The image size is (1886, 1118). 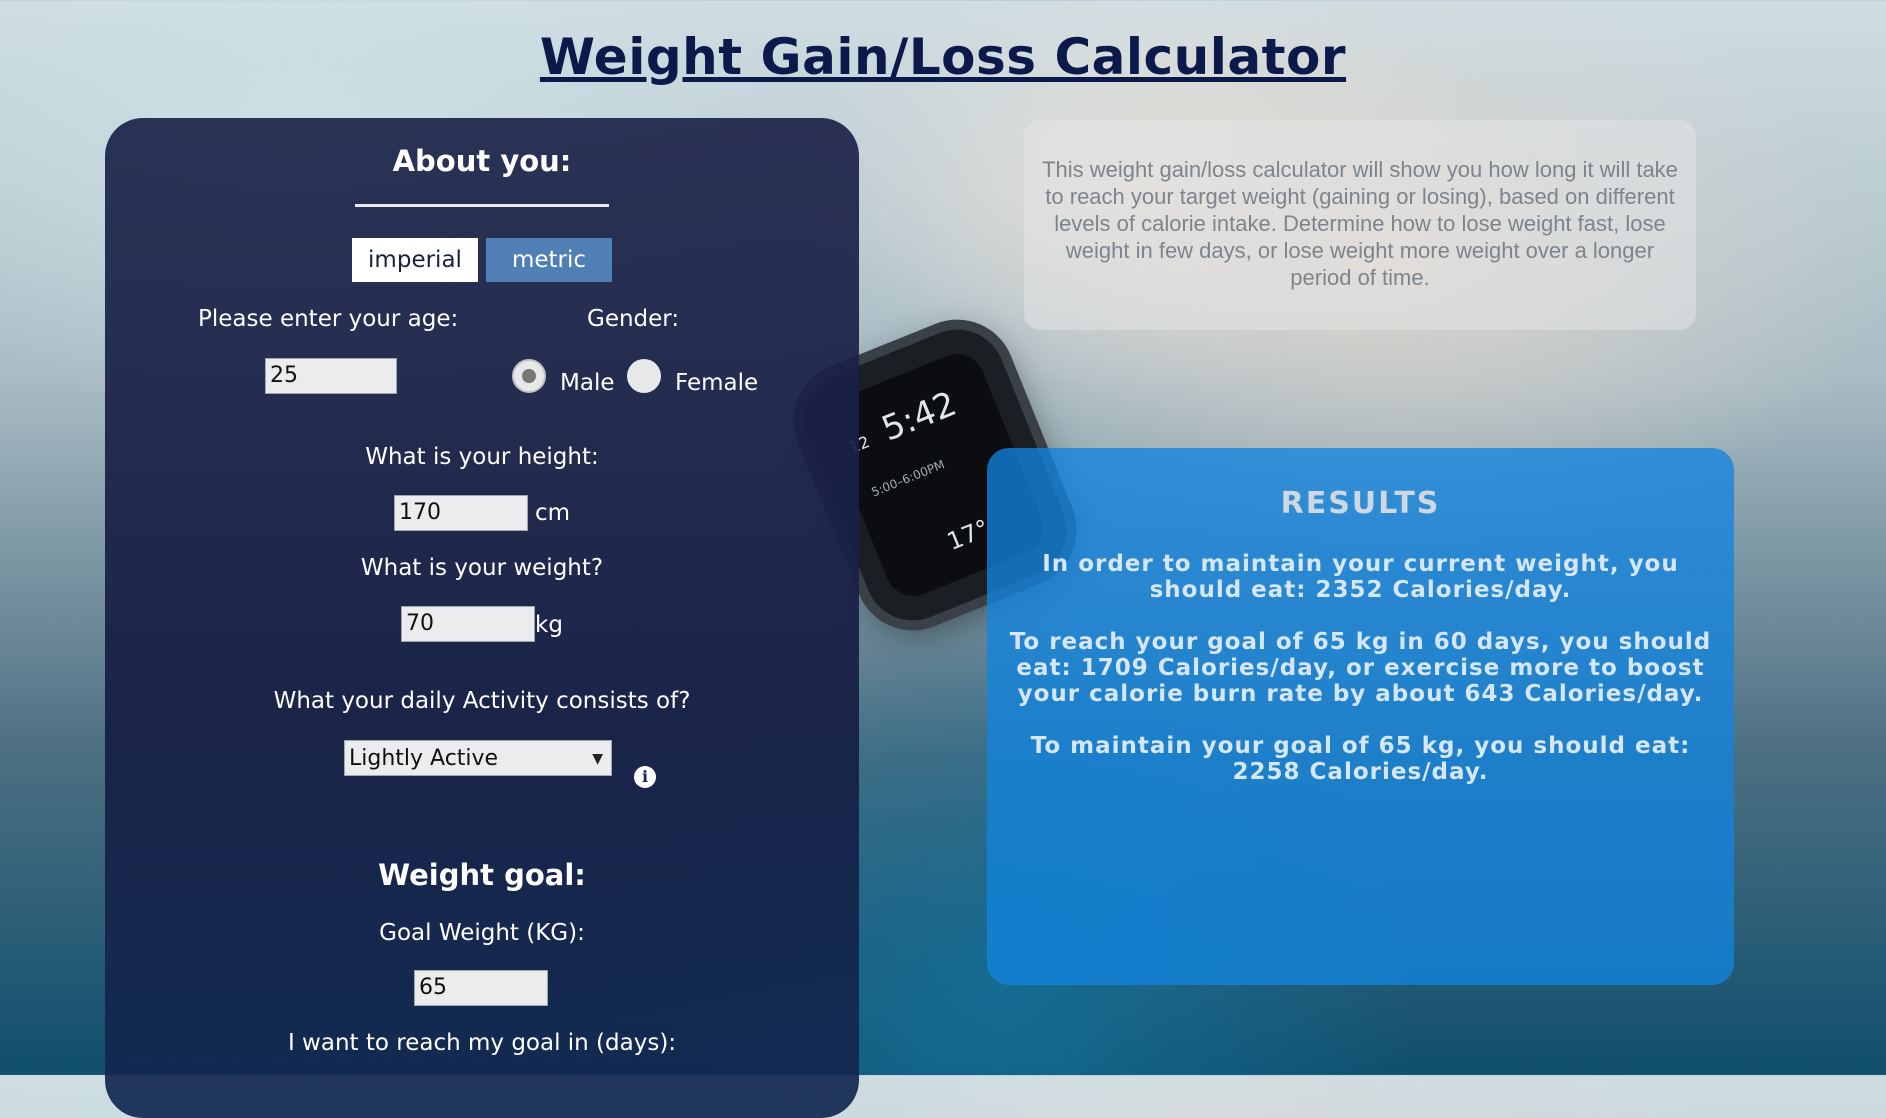 What do you see at coordinates (328, 319) in the screenshot?
I see `age-label: Please enter your age:` at bounding box center [328, 319].